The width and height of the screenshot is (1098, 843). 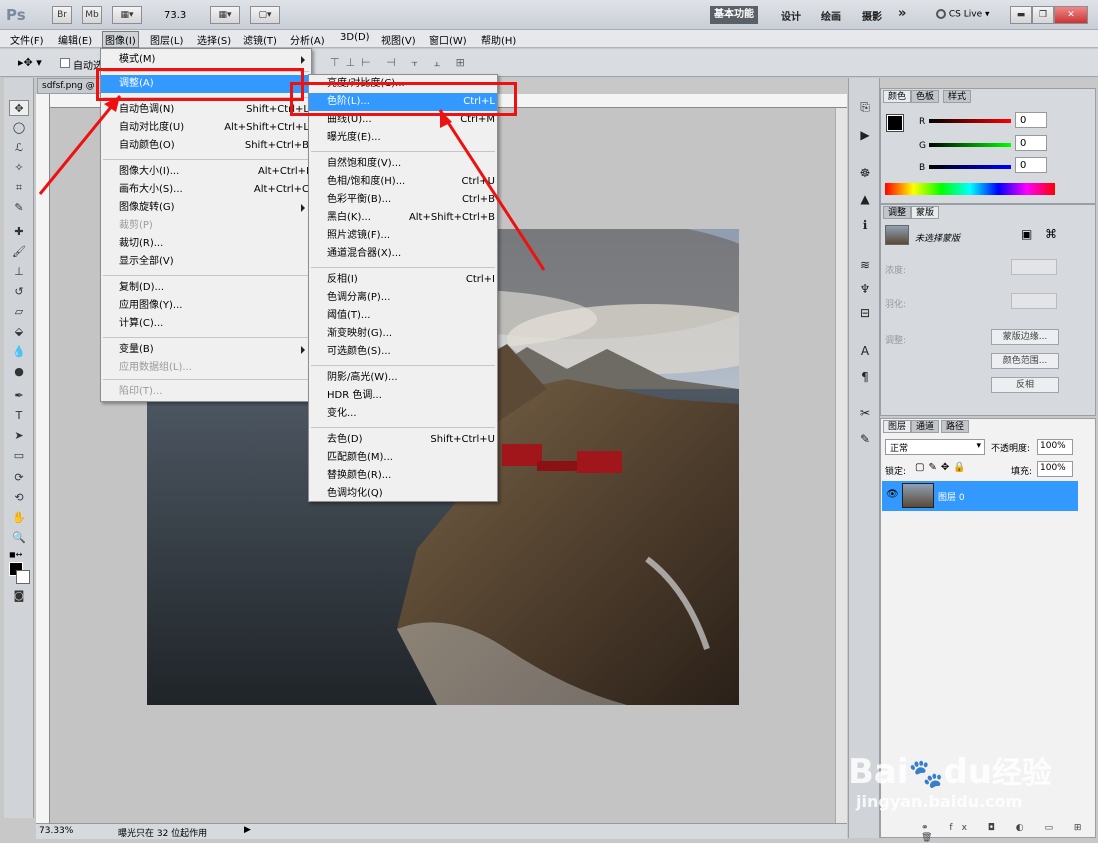 I want to click on watermark-brand-b: du, so click(x=967, y=772).